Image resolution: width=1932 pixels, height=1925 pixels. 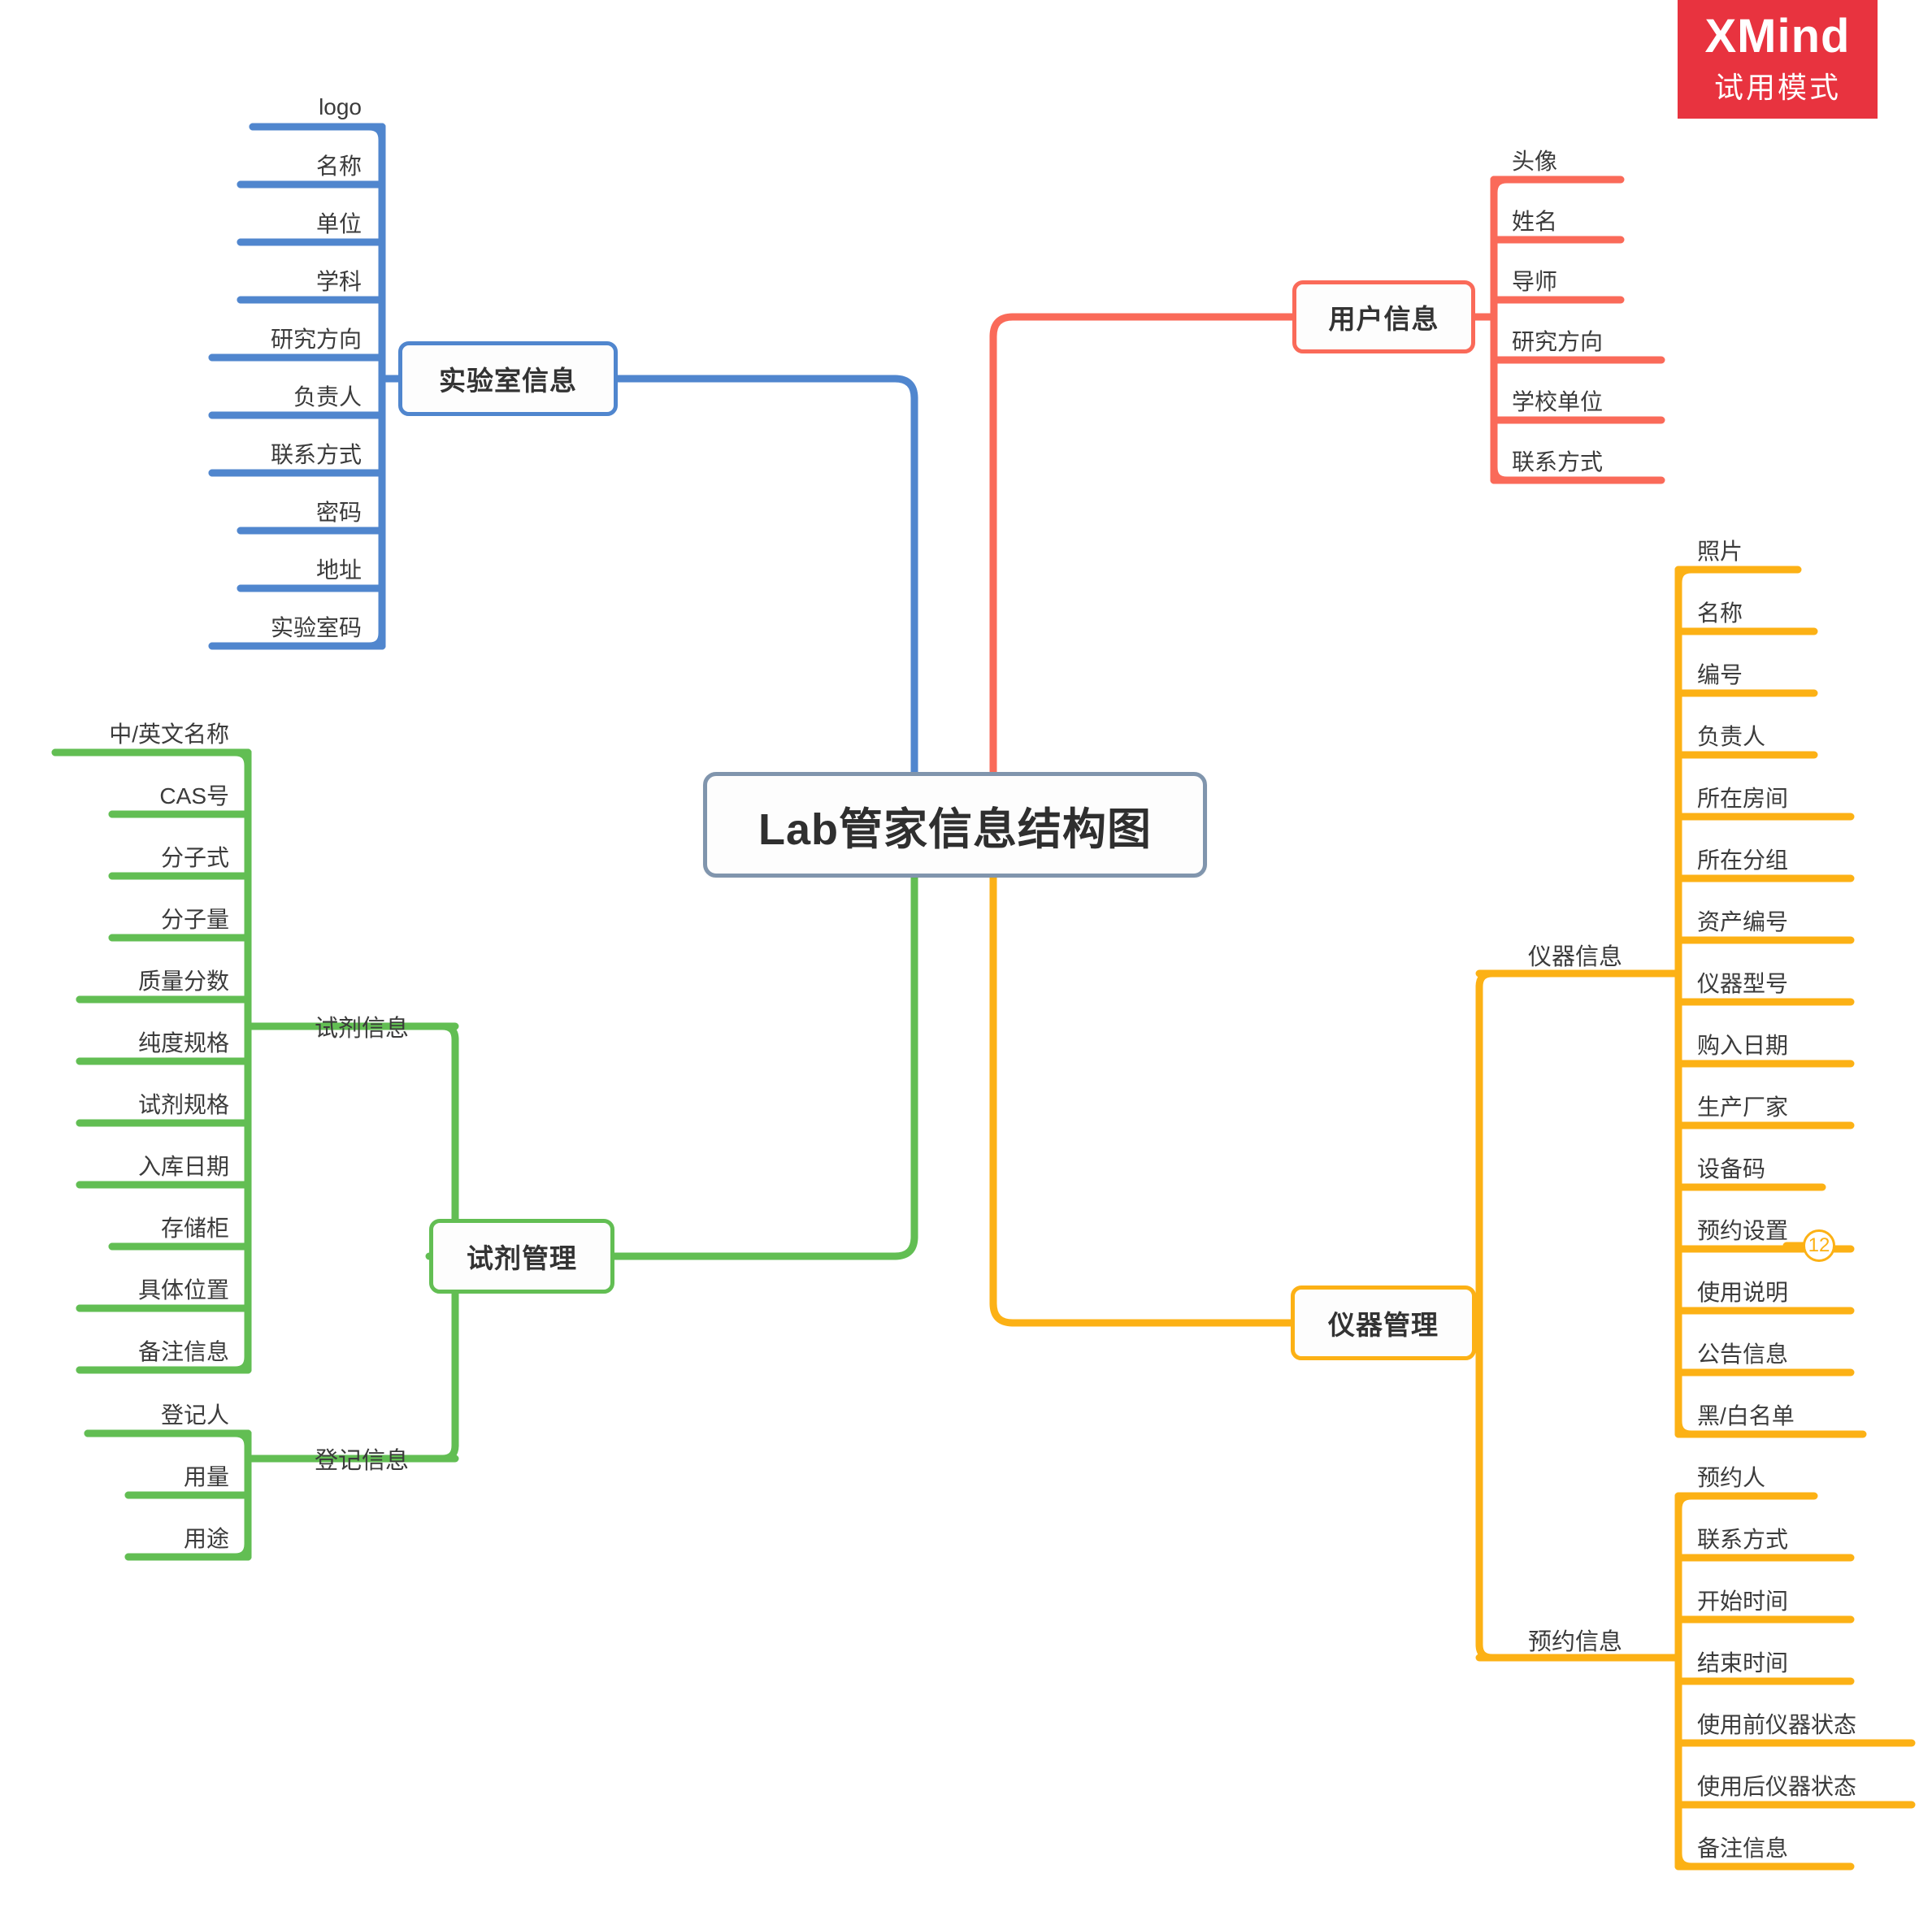 I want to click on group-topic-label: 仪器信息, so click(x=1574, y=957).